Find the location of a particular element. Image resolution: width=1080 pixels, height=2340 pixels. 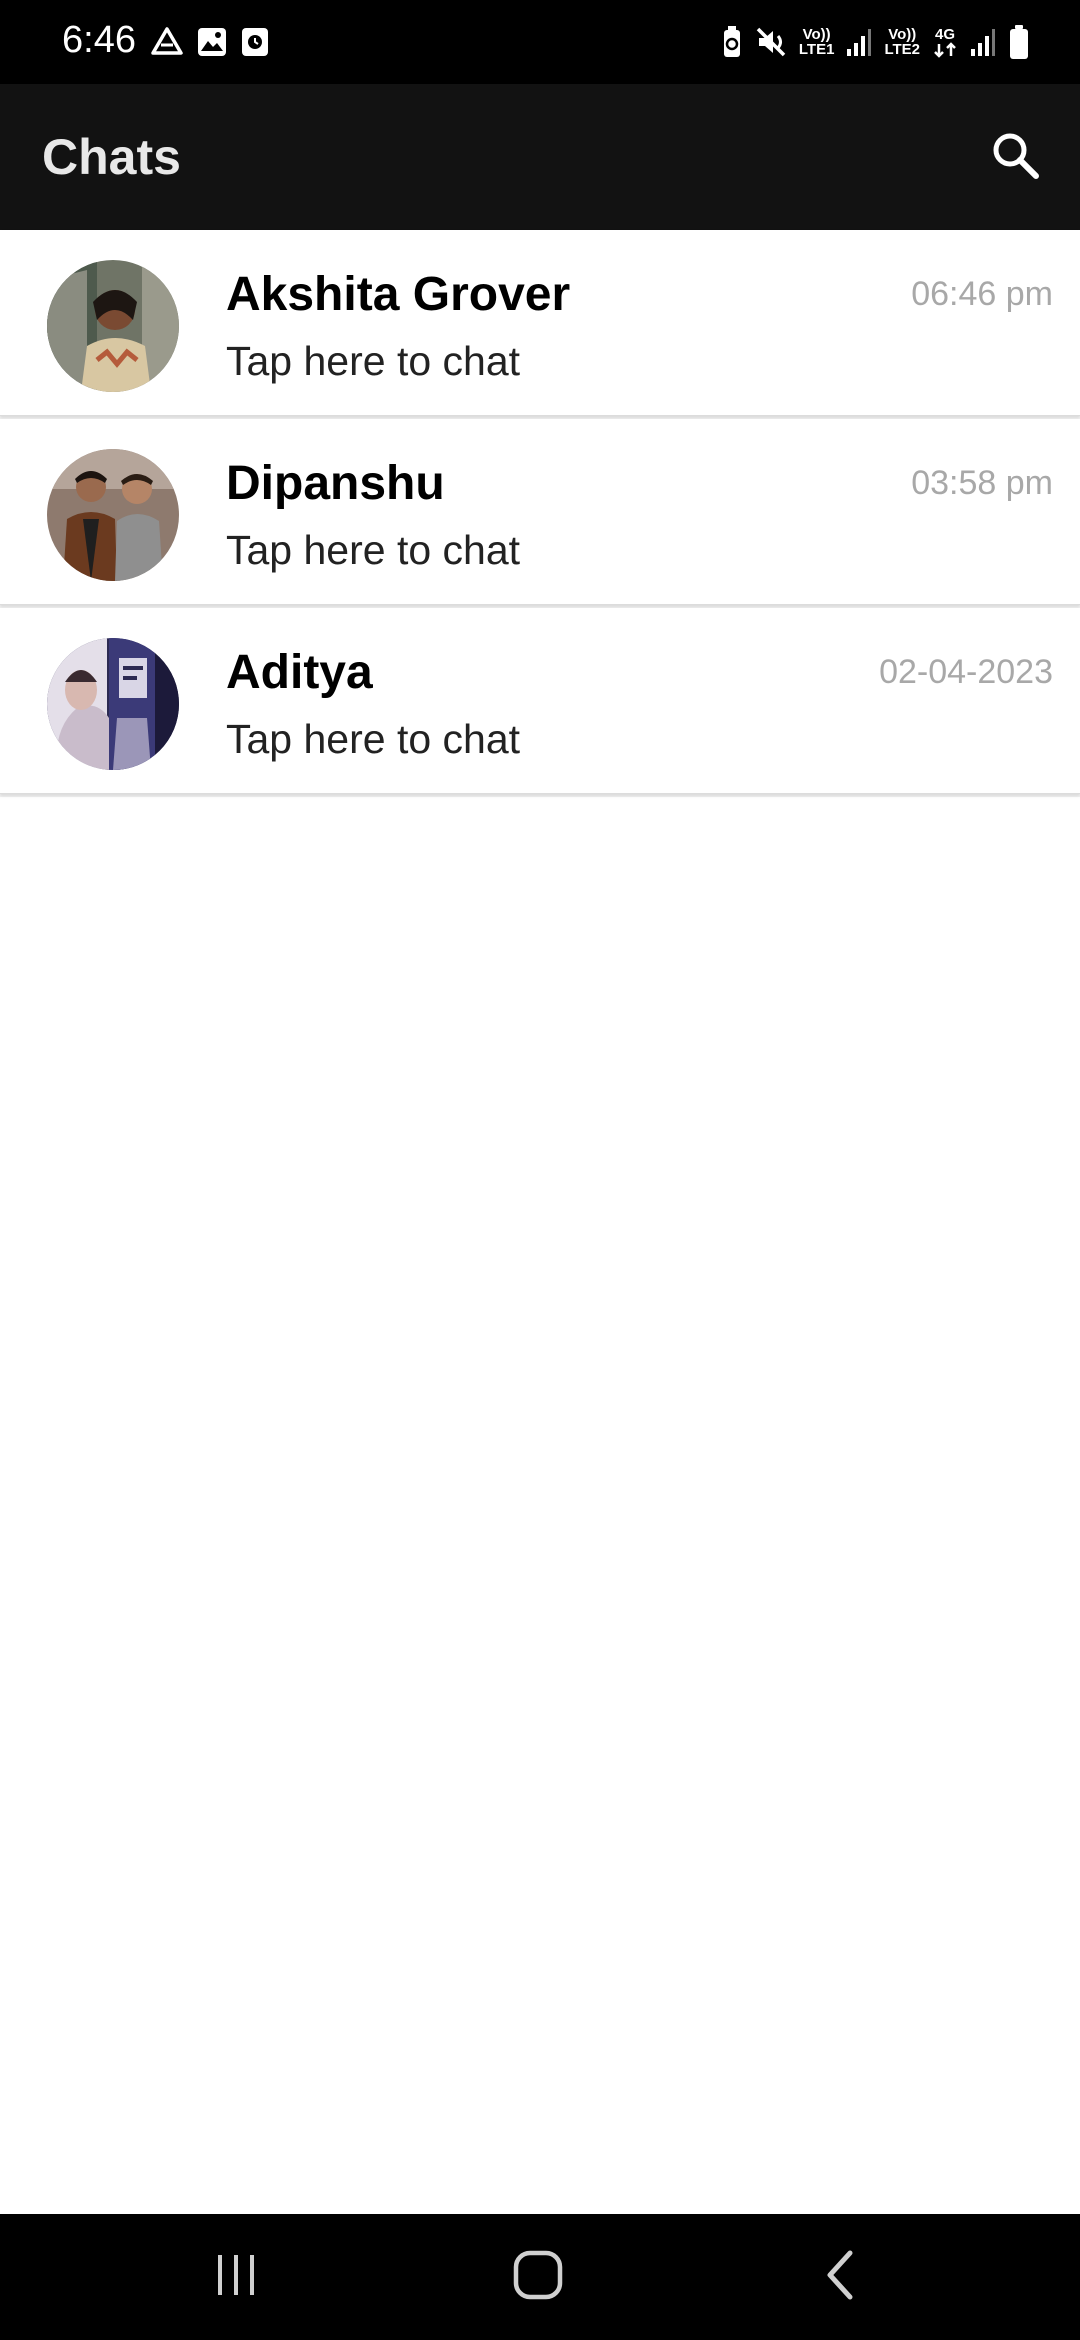

chat-name: Dipanshu is located at coordinates (335, 483).